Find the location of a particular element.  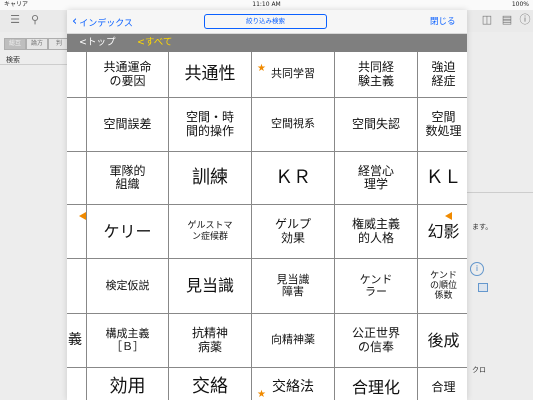

index-term-label: 強迫 経症 is located at coordinates (443, 74).